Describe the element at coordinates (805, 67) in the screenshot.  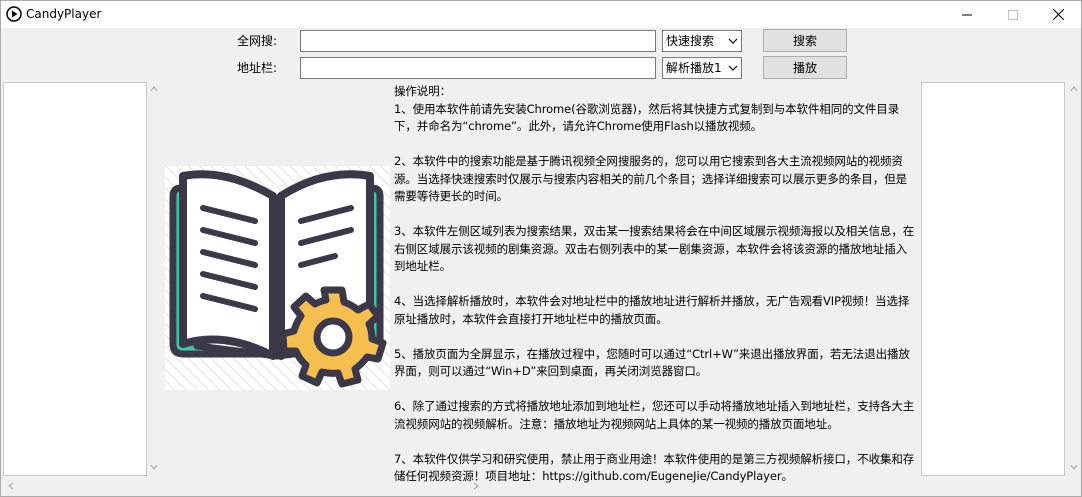
I see `play-button: 播放` at that location.